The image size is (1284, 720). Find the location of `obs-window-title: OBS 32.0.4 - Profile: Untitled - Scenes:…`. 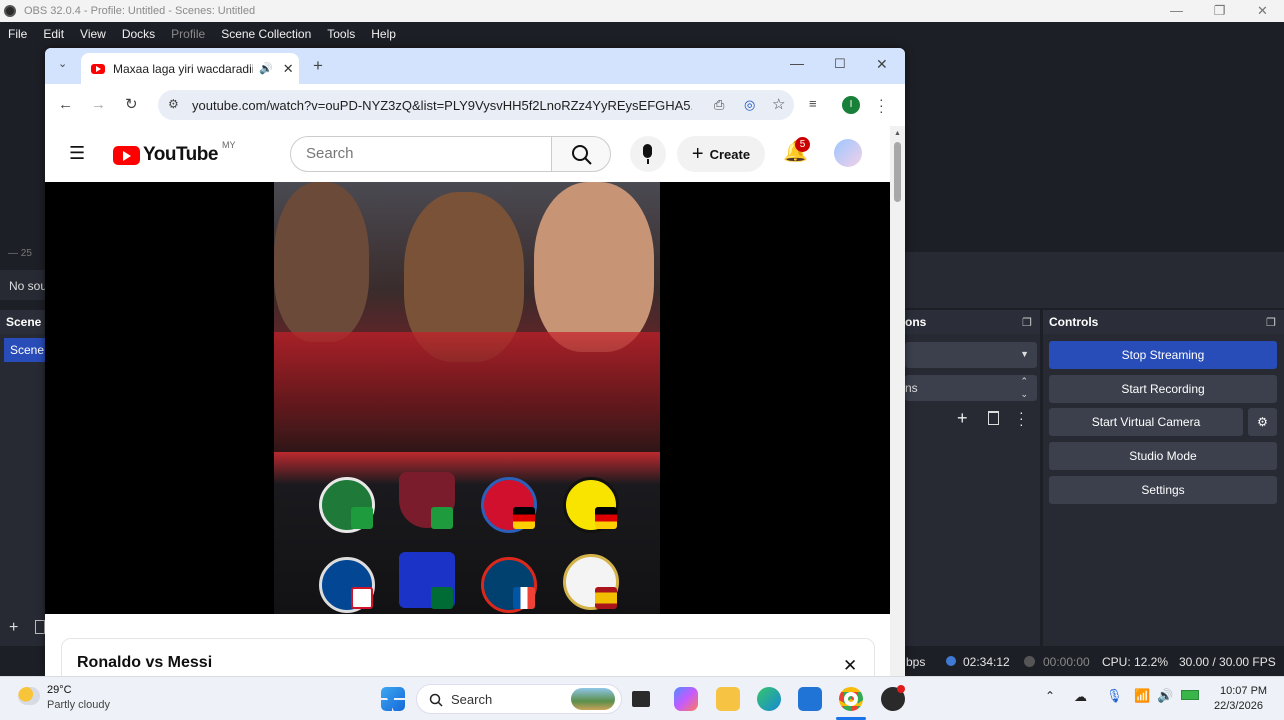

obs-window-title: OBS 32.0.4 - Profile: Untitled - Scenes:… is located at coordinates (140, 11).